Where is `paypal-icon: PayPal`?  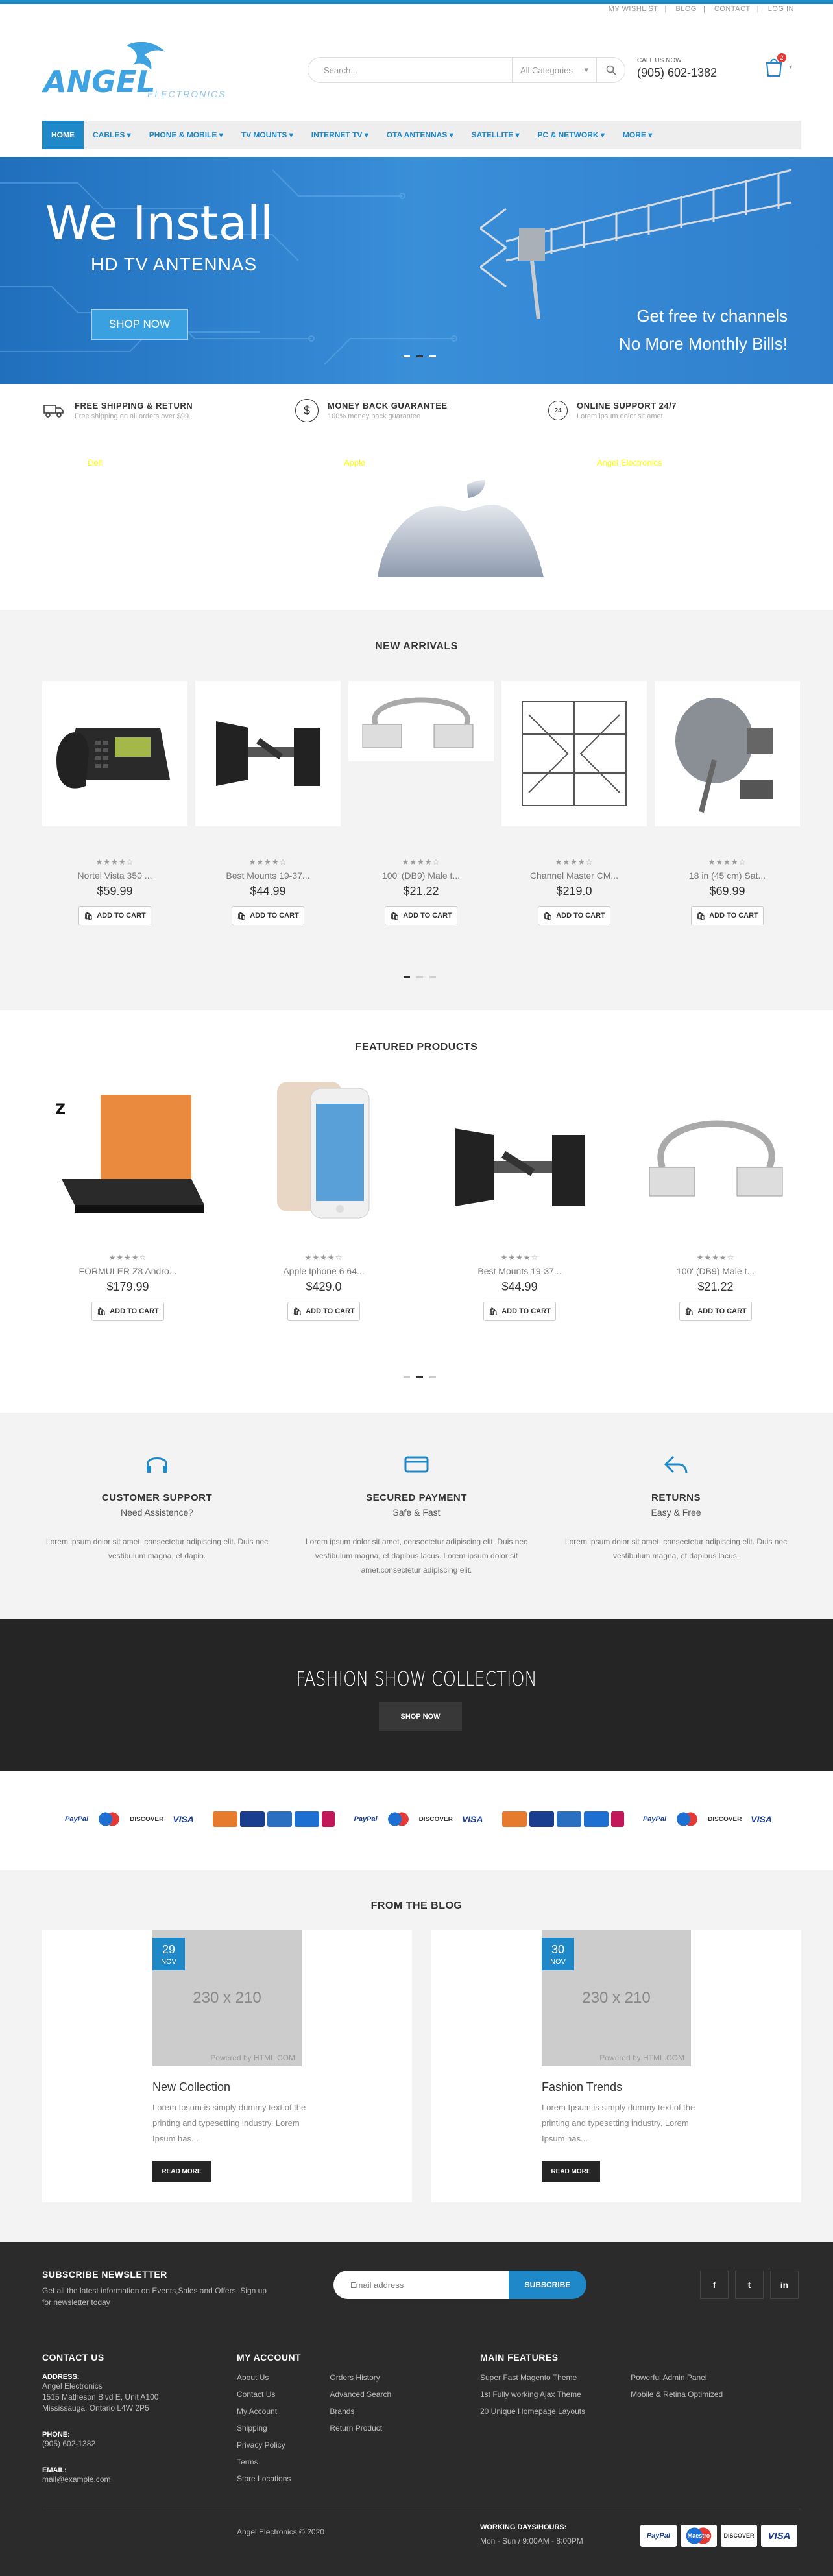 paypal-icon: PayPal is located at coordinates (654, 1819).